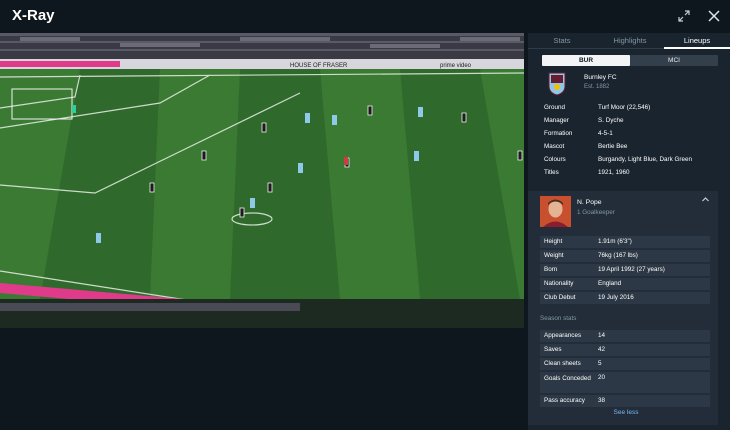 This screenshot has width=730, height=430. Describe the element at coordinates (563, 335) in the screenshot. I see `stat-key: Appearances` at that location.